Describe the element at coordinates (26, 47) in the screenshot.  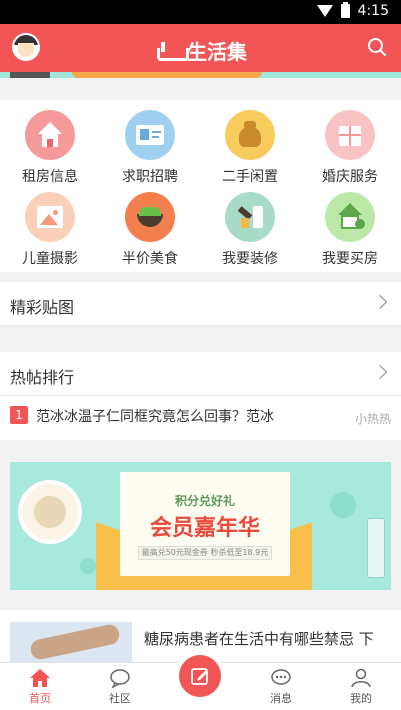
I see `avatar-icon` at that location.